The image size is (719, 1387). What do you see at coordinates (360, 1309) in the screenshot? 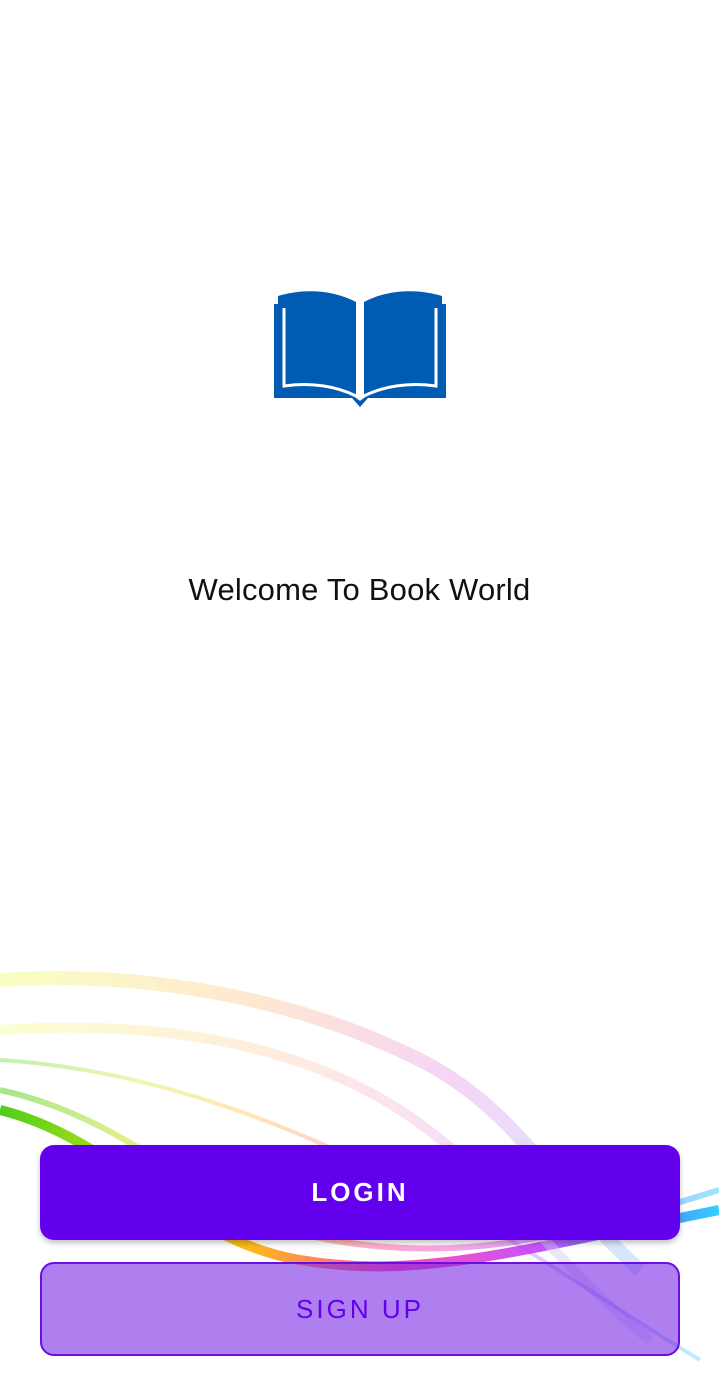
I see `signup-button: SIGN UP` at bounding box center [360, 1309].